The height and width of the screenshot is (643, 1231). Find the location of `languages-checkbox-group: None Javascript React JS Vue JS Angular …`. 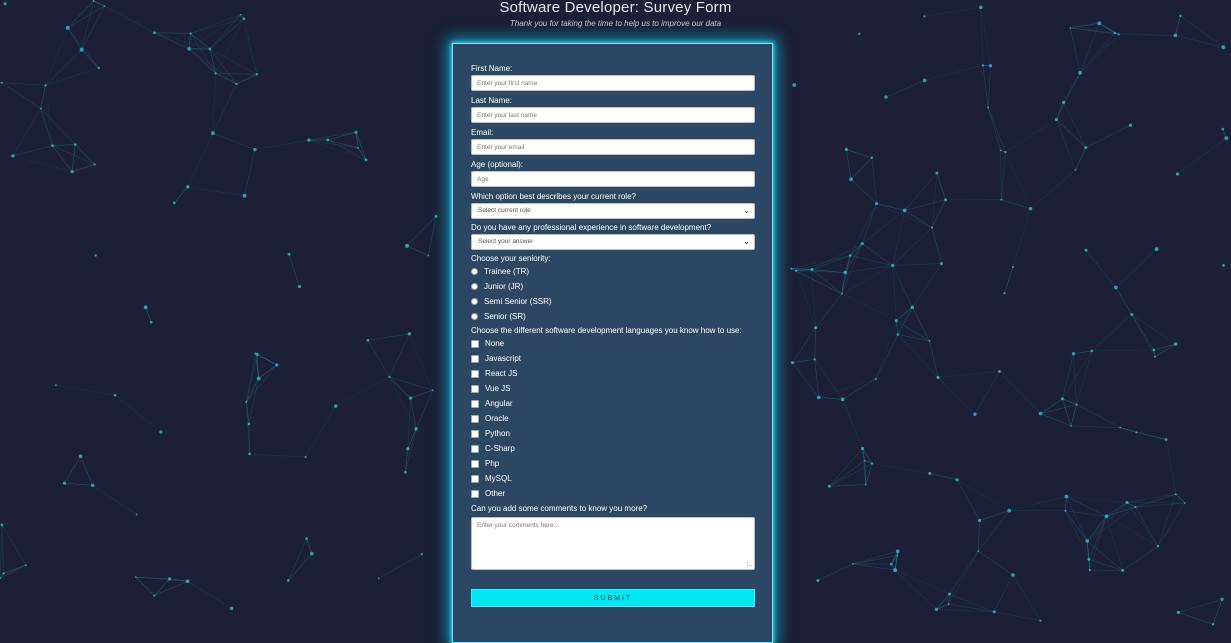

languages-checkbox-group: None Javascript React JS Vue JS Angular … is located at coordinates (613, 418).